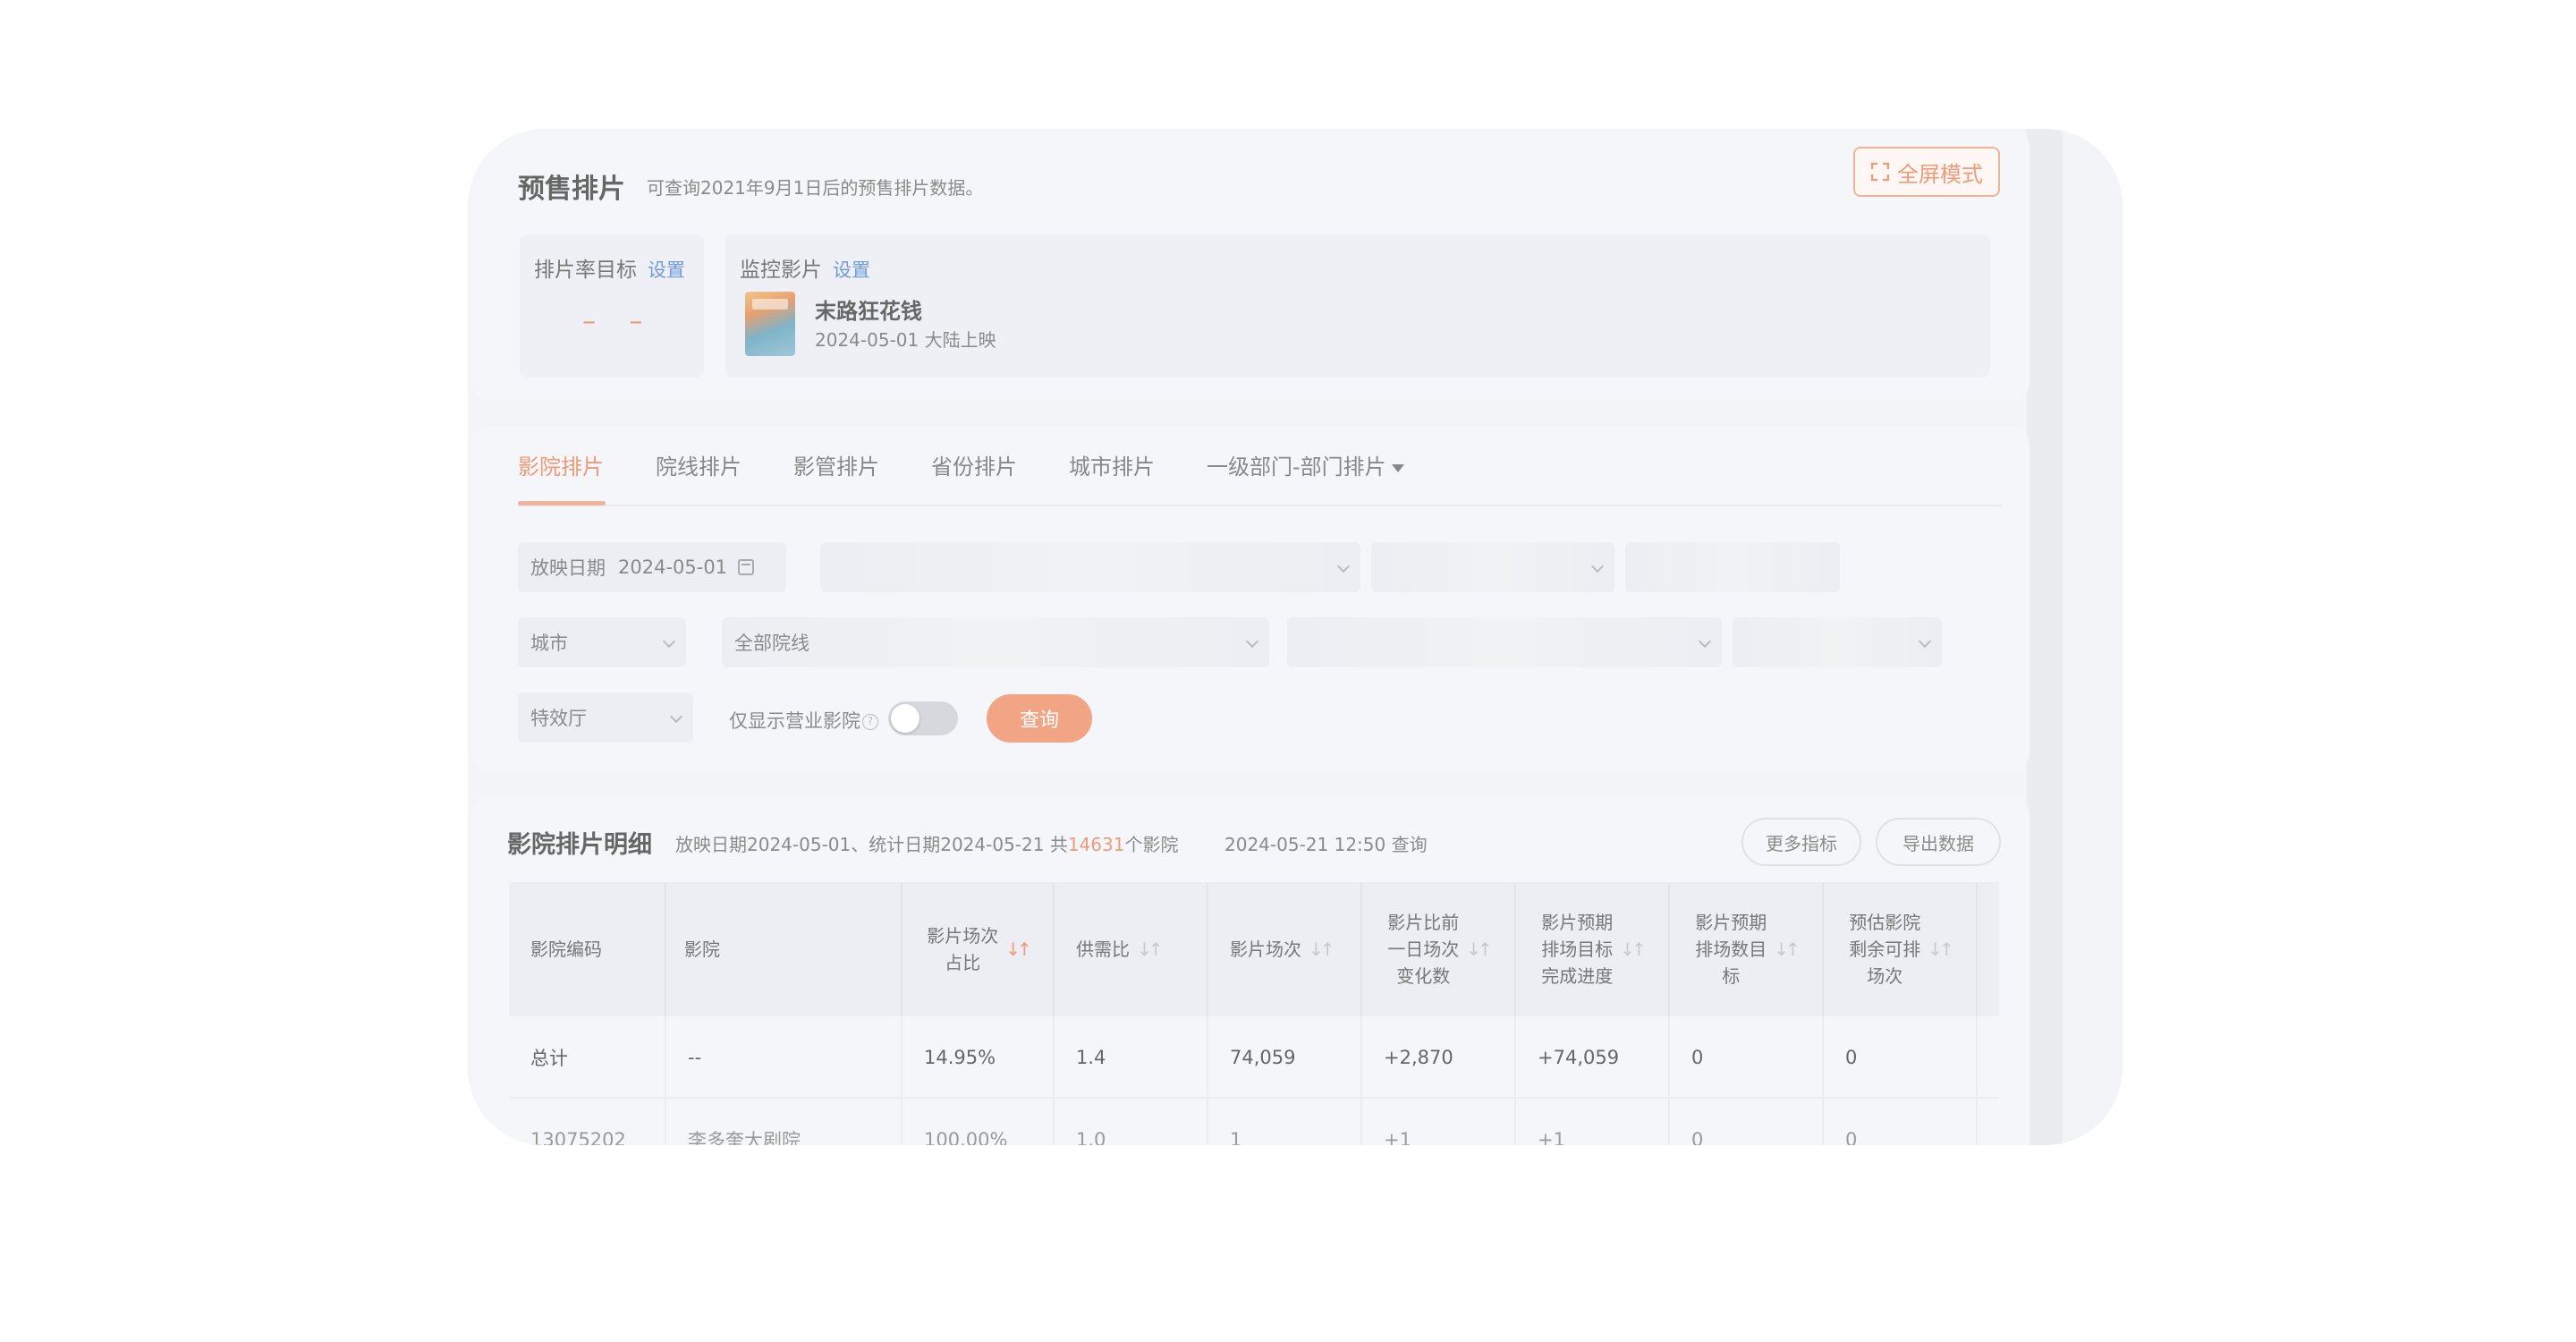  What do you see at coordinates (1988, 1057) in the screenshot?
I see `cell-next: 8` at bounding box center [1988, 1057].